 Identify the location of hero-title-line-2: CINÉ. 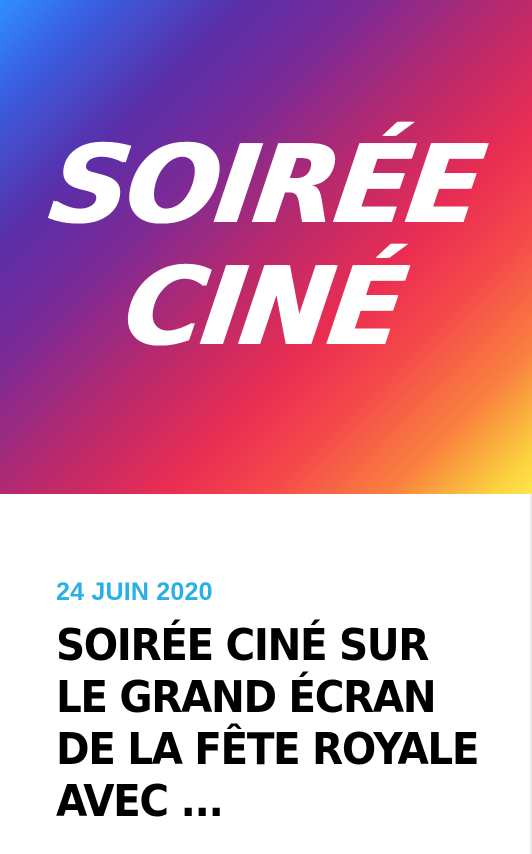
(264, 307).